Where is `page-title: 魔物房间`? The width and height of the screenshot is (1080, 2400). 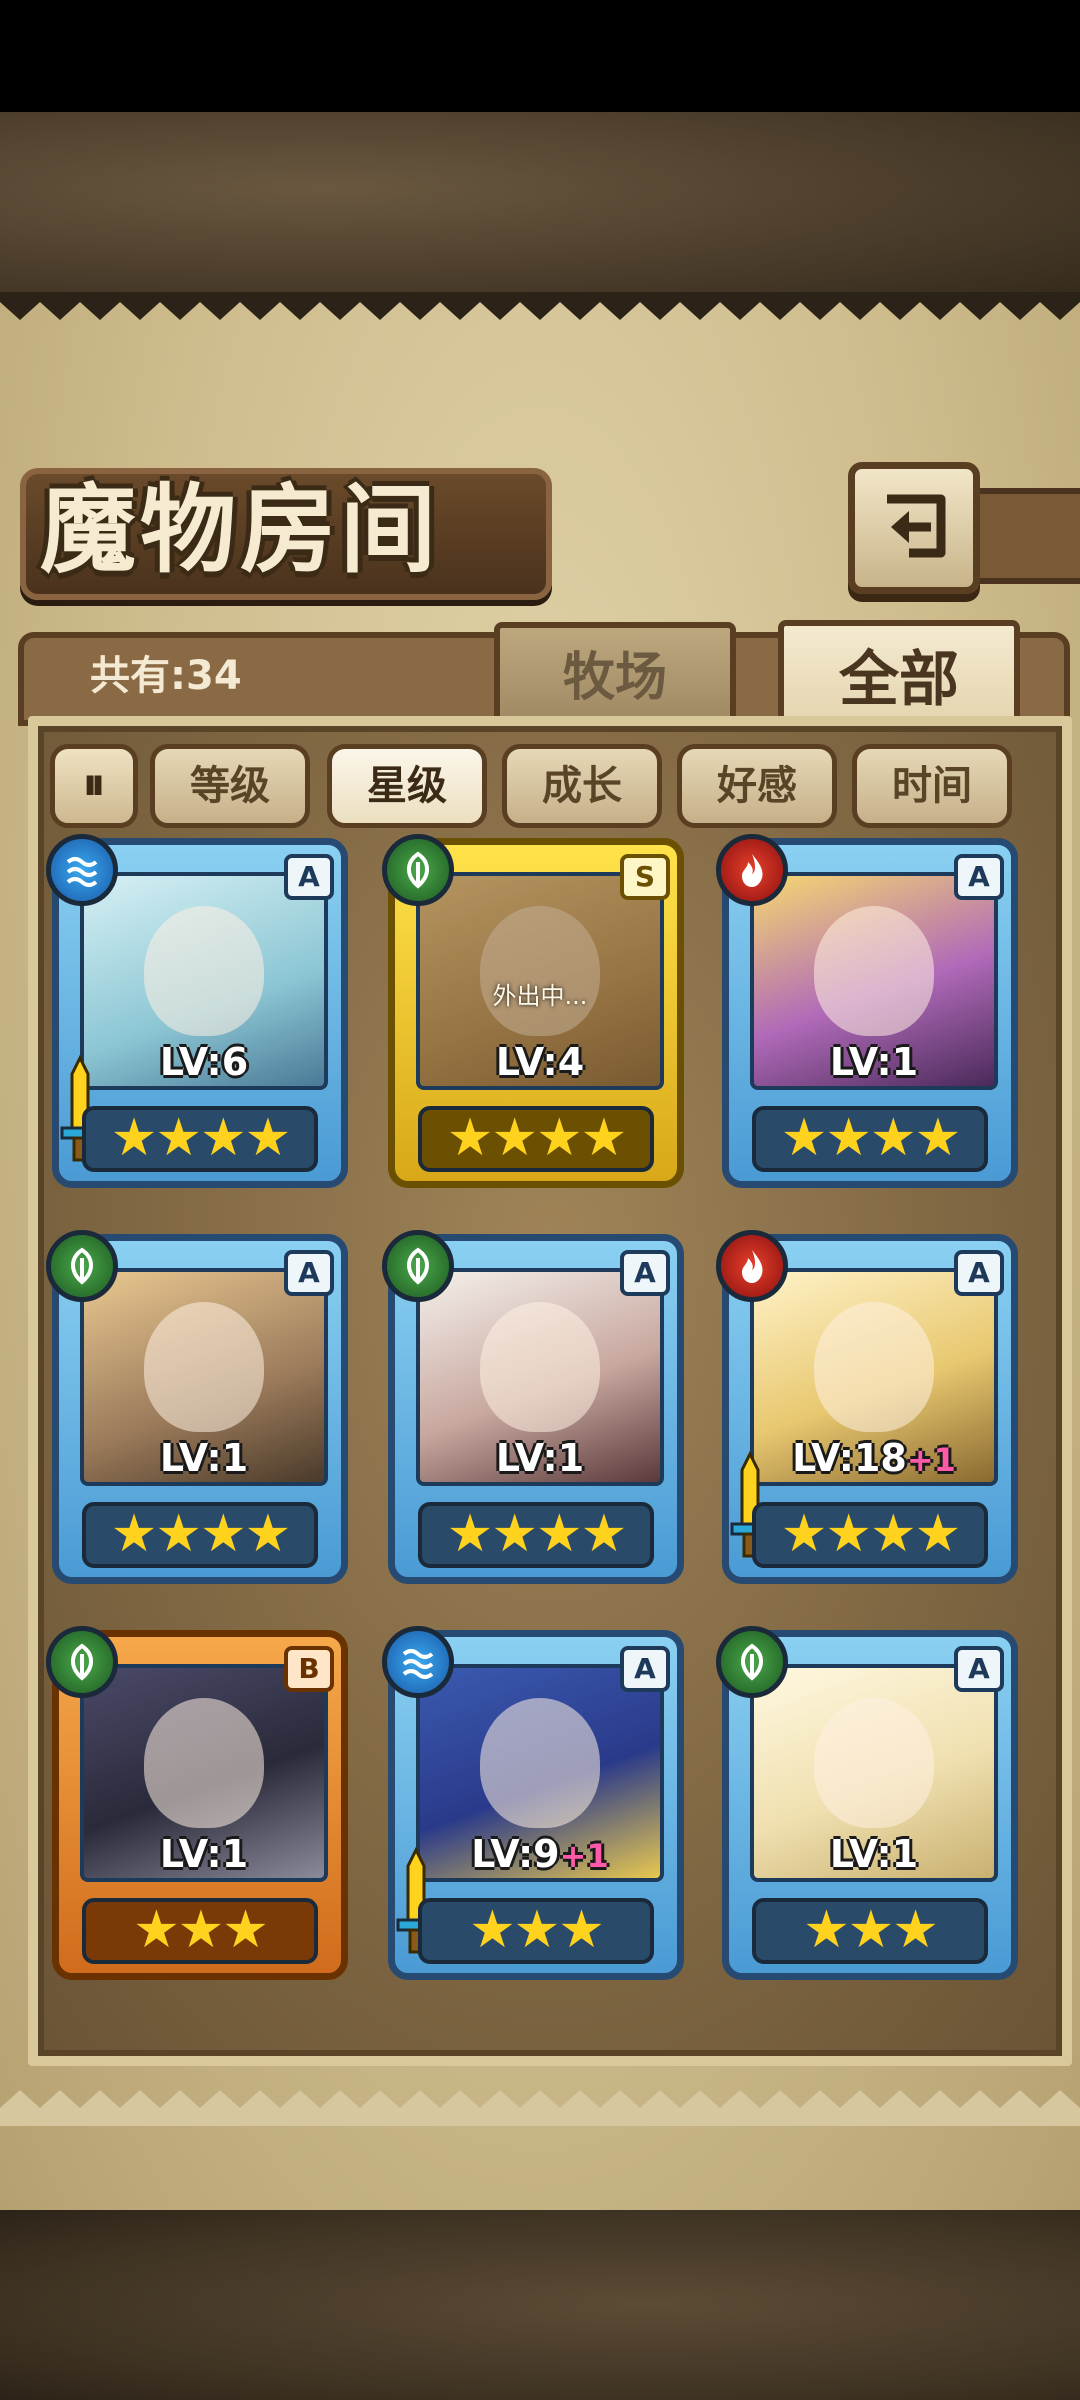
page-title: 魔物房间 is located at coordinates (240, 529).